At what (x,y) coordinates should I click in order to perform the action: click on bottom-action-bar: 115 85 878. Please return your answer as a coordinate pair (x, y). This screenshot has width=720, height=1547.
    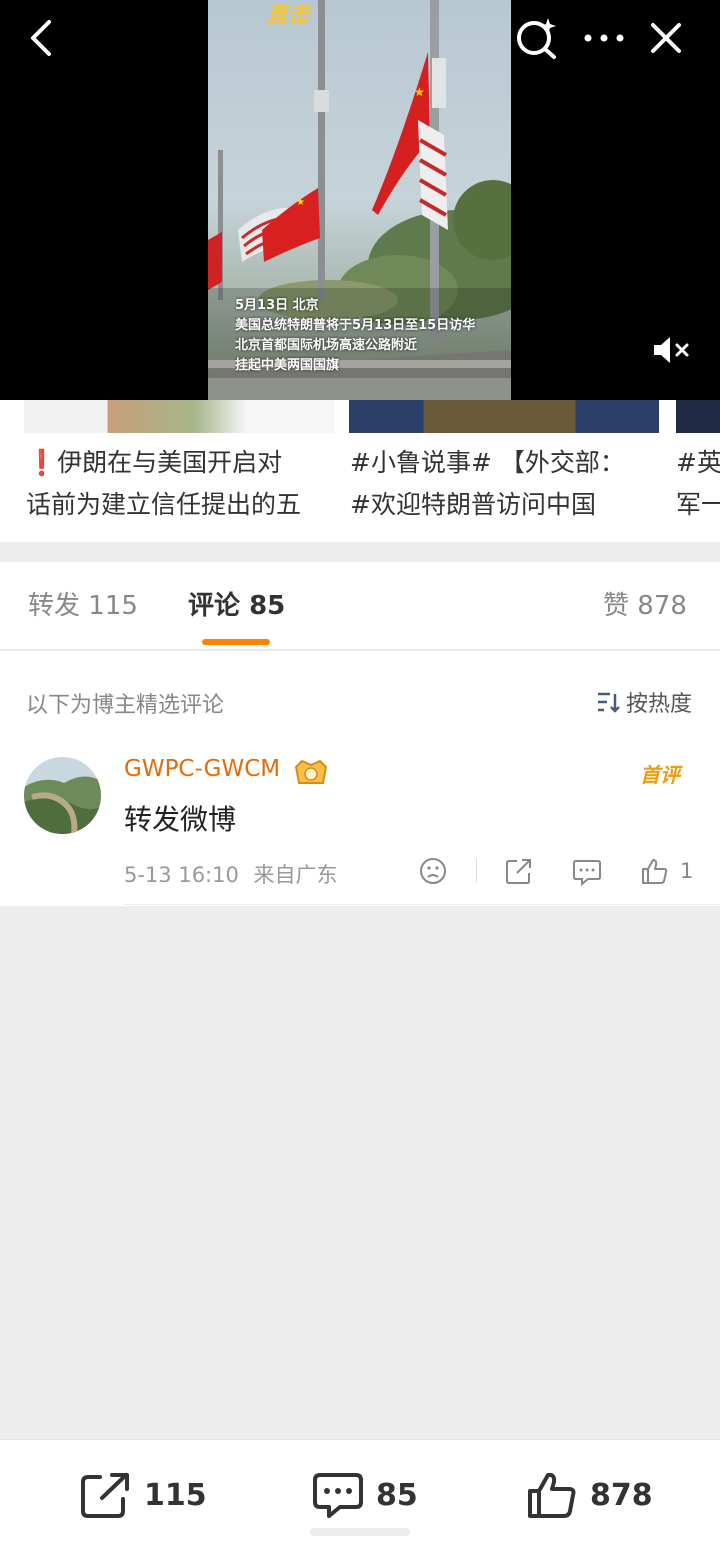
    Looking at the image, I should click on (360, 1493).